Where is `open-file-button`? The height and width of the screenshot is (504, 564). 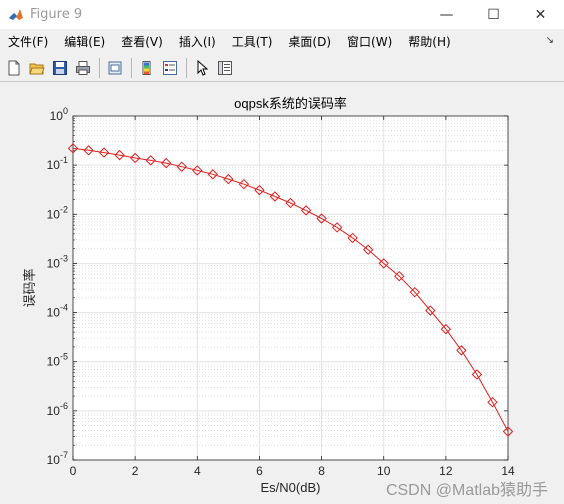
open-file-button is located at coordinates (37, 68).